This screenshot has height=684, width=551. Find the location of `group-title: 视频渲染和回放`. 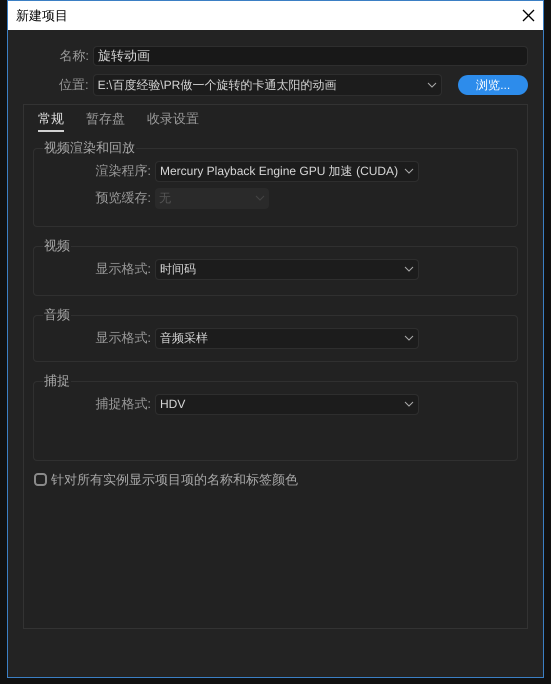

group-title: 视频渲染和回放 is located at coordinates (89, 148).